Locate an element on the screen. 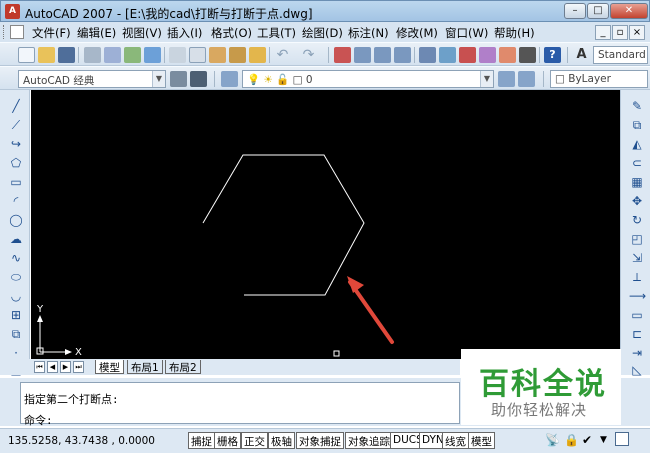 The image size is (650, 453). tab-model: 模型 is located at coordinates (109, 367).